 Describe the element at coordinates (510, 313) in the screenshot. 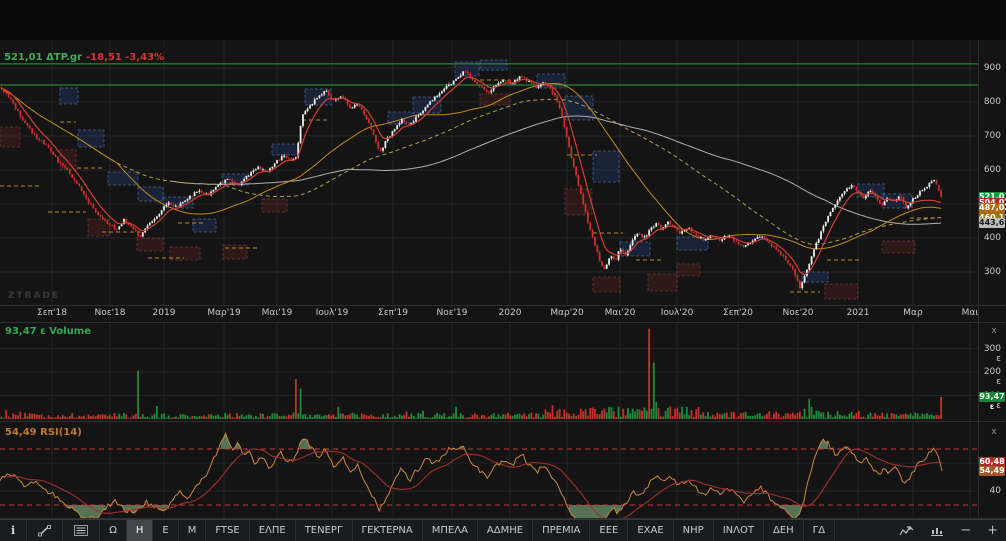

I see `date-label: 2020` at that location.